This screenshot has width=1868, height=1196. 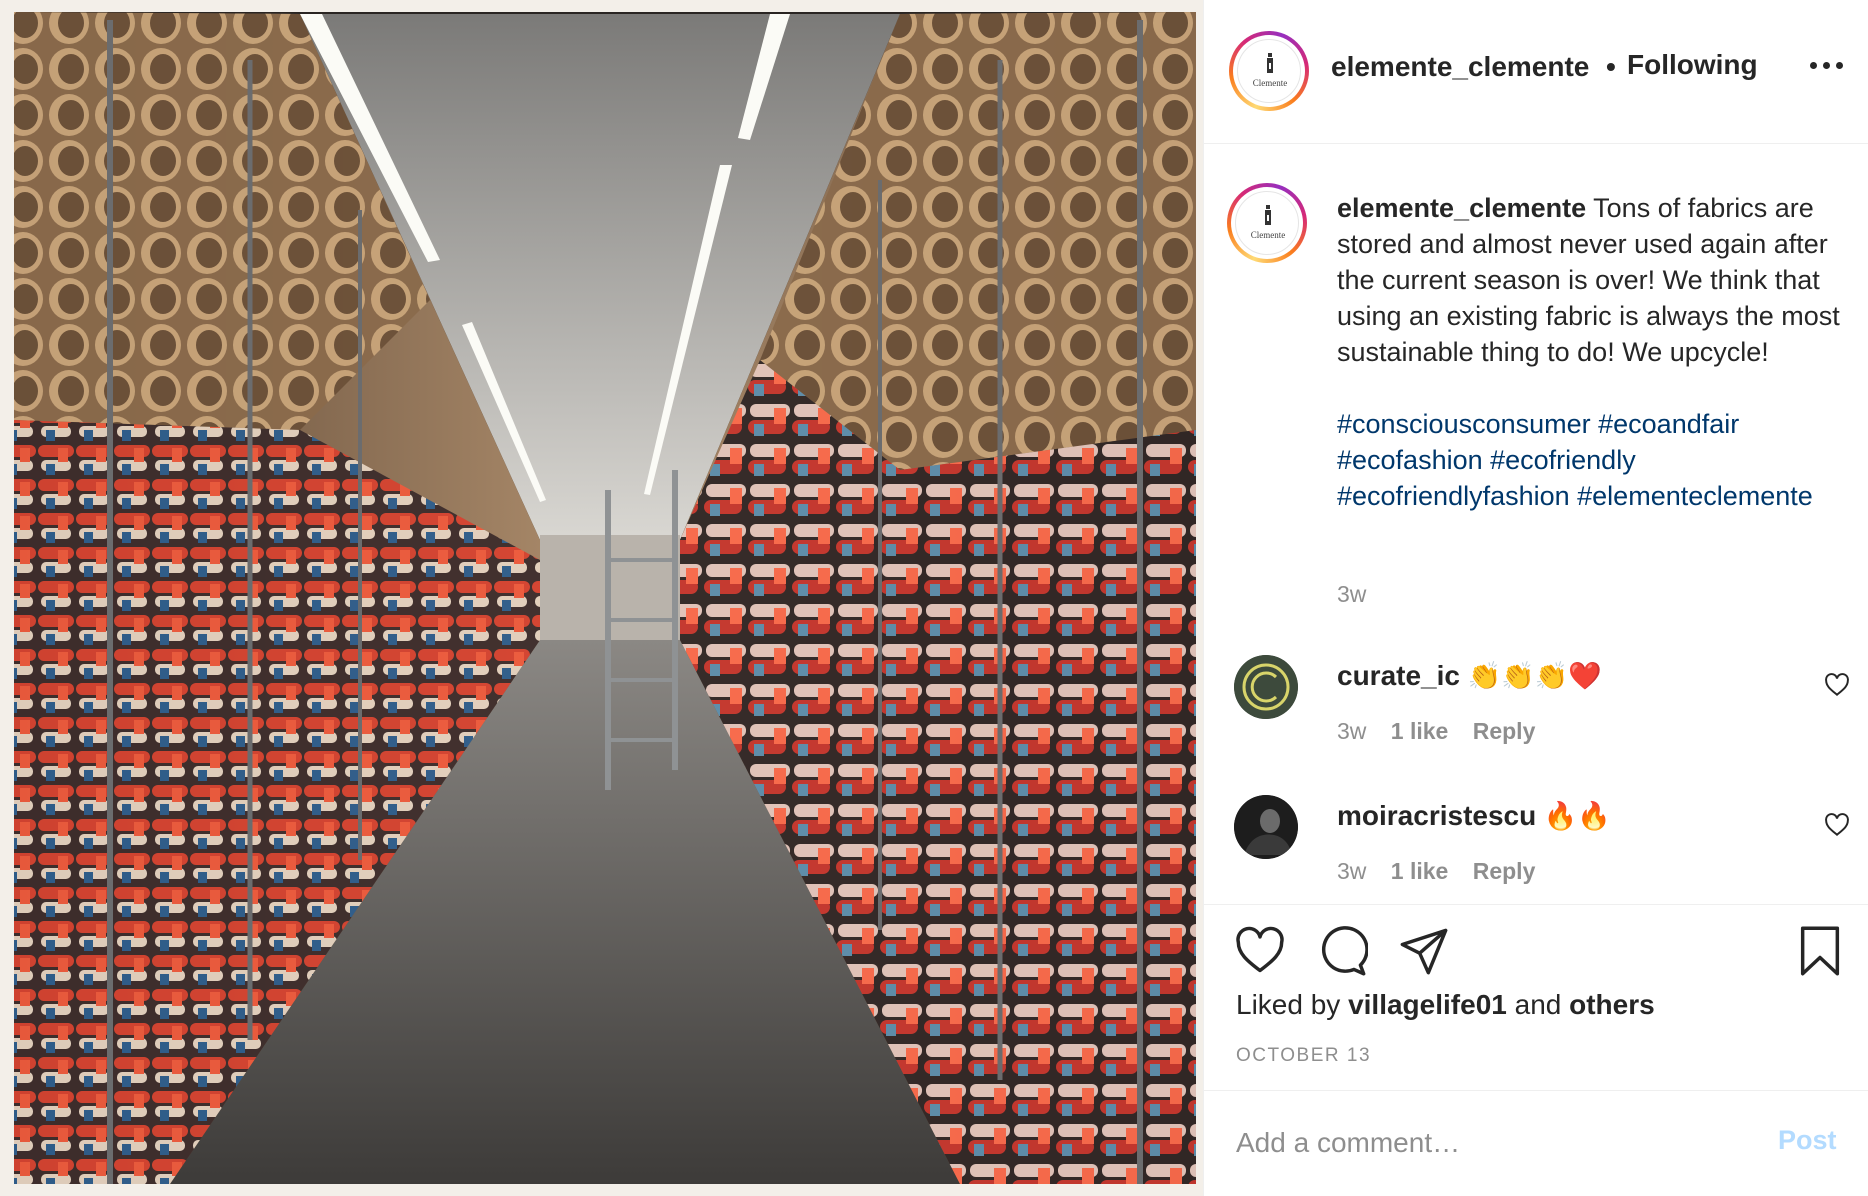 I want to click on caption-avatar: Clemente, so click(x=1267, y=223).